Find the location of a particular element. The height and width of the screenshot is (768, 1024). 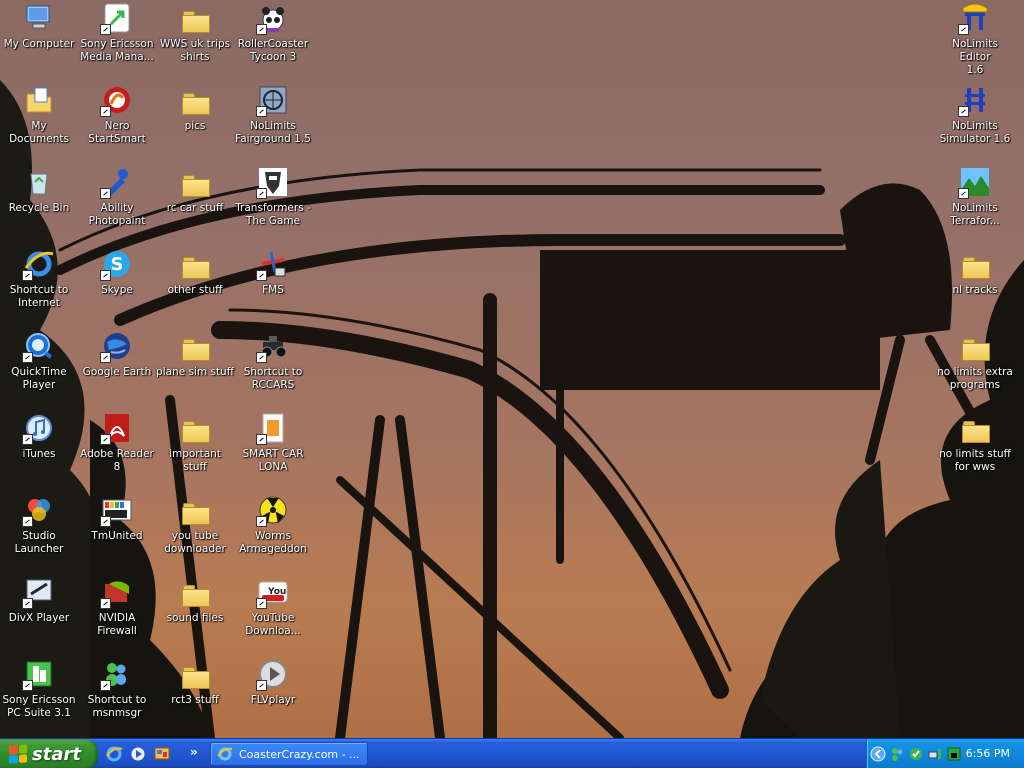

recycle-bin-icon is located at coordinates (39, 182).